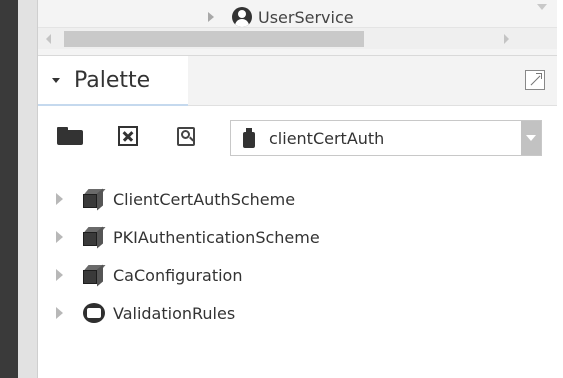 This screenshot has width=563, height=378. Describe the element at coordinates (28, 189) in the screenshot. I see `left-gutter` at that location.